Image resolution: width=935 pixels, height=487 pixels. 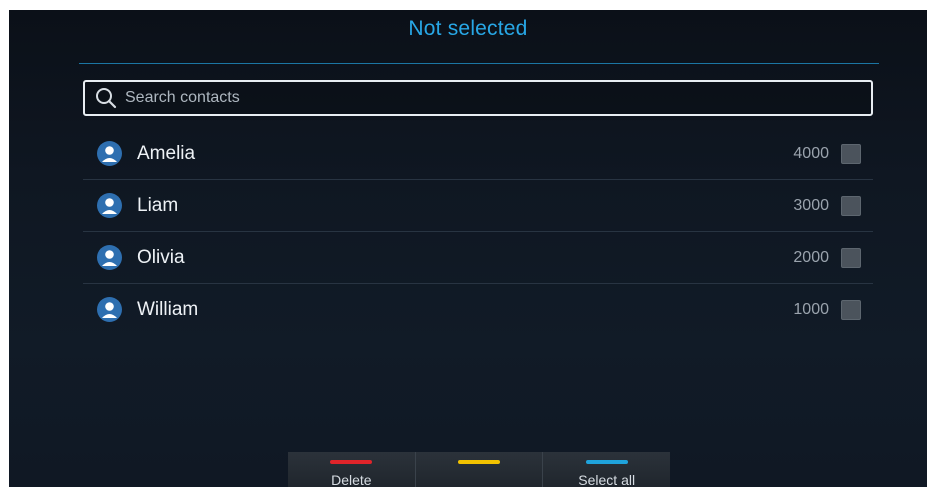 I want to click on contact-row-amelia: Amelia 4000, so click(x=478, y=154).